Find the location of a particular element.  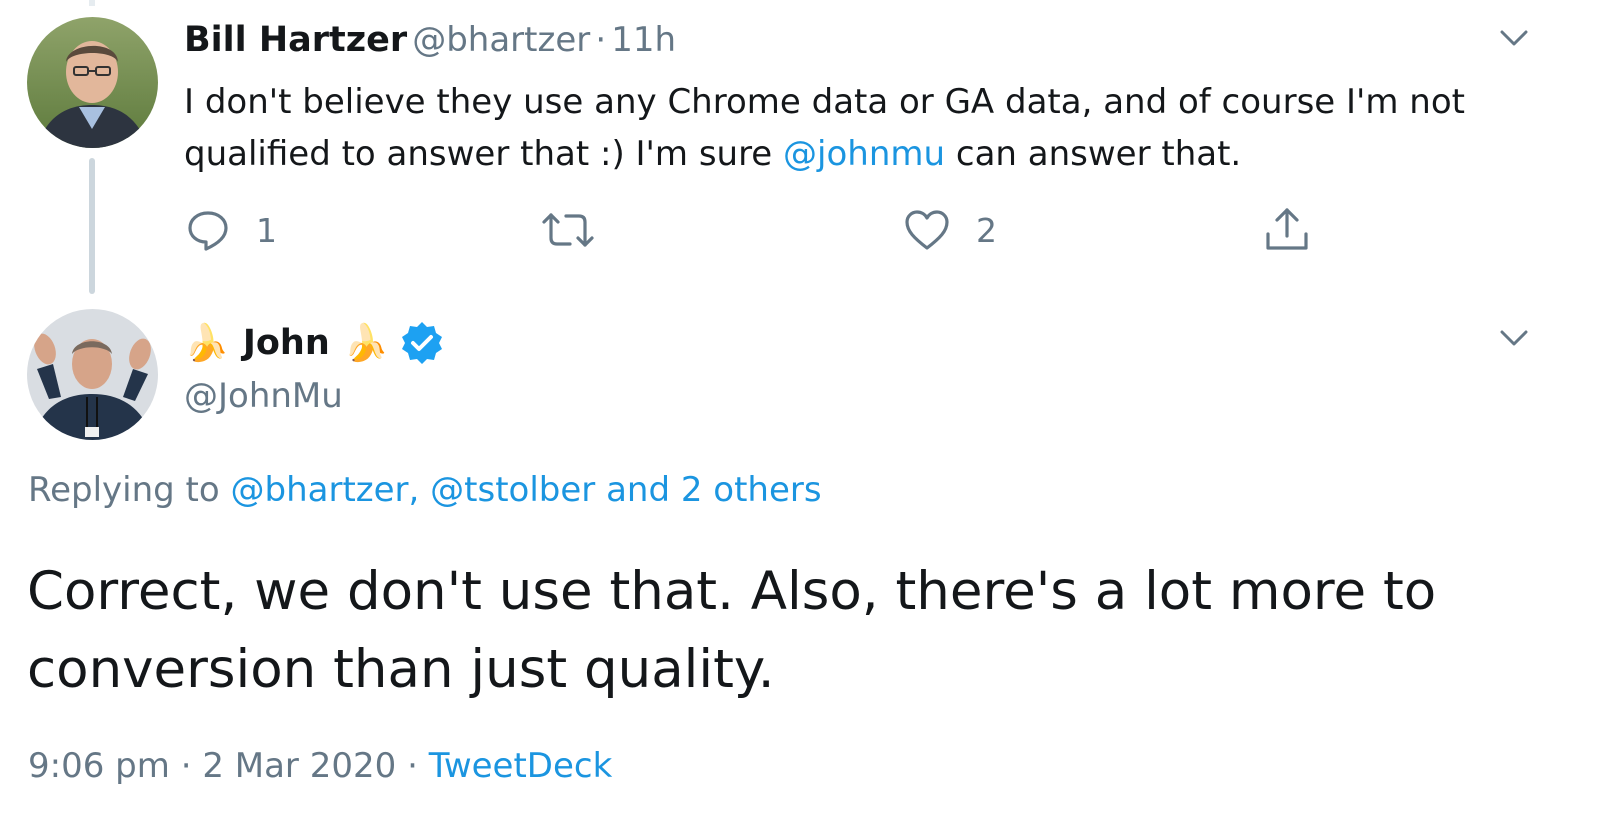

author-handle: @JohnMu is located at coordinates (263, 396).